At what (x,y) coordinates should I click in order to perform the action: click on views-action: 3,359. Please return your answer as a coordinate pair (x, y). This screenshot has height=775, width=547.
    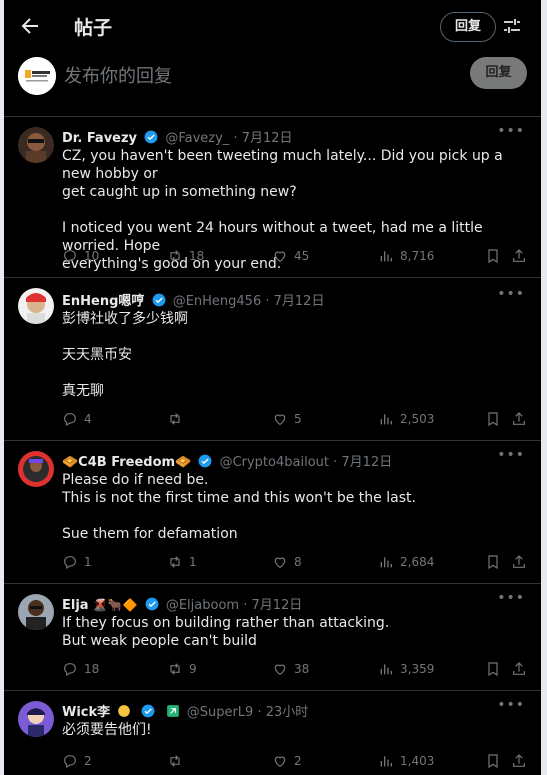
    Looking at the image, I should click on (406, 669).